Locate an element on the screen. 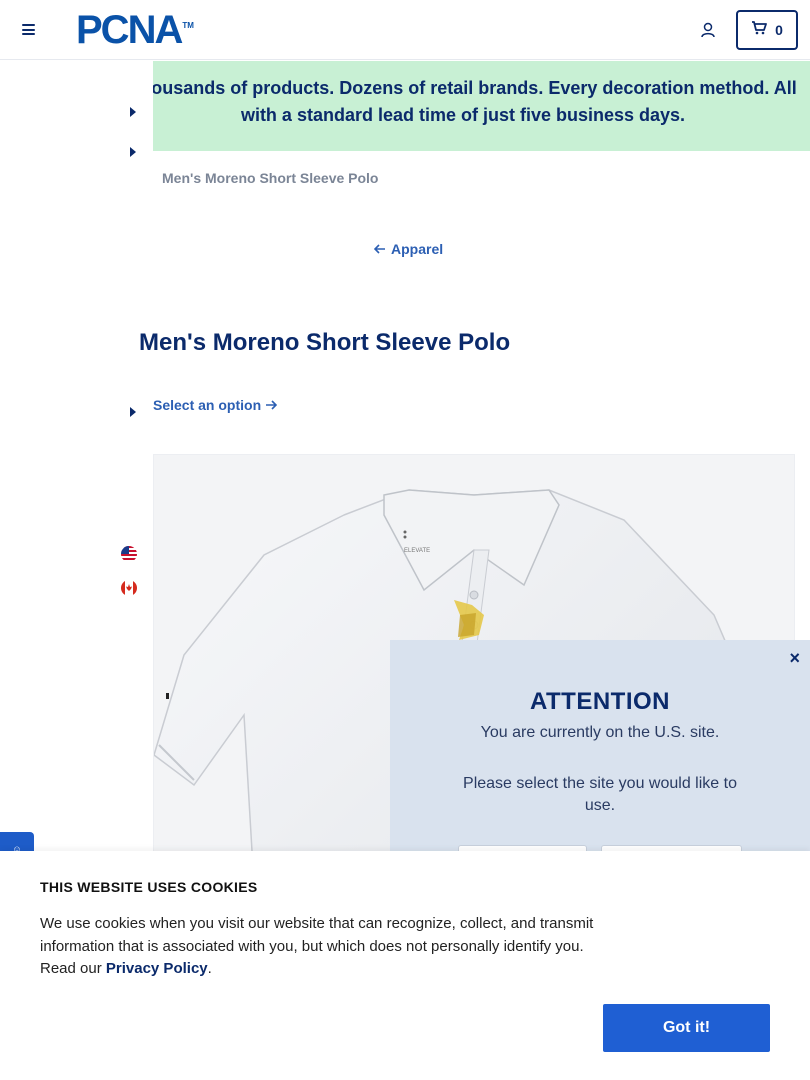 The image size is (810, 1080). back-link-label: Apparel is located at coordinates (417, 249).